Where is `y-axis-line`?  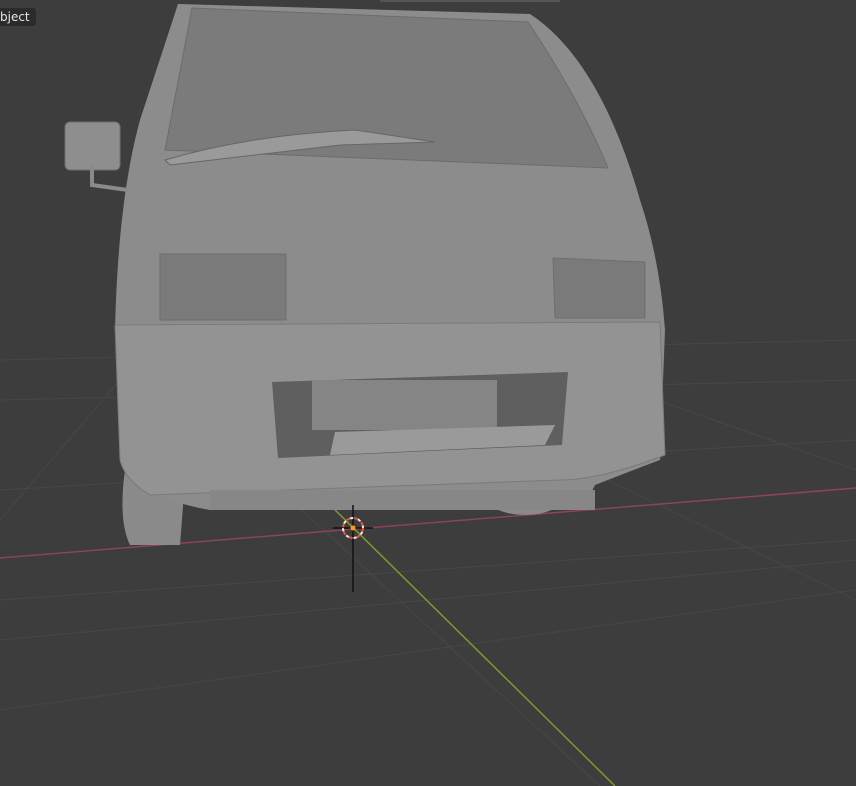
y-axis-line is located at coordinates (470, 642).